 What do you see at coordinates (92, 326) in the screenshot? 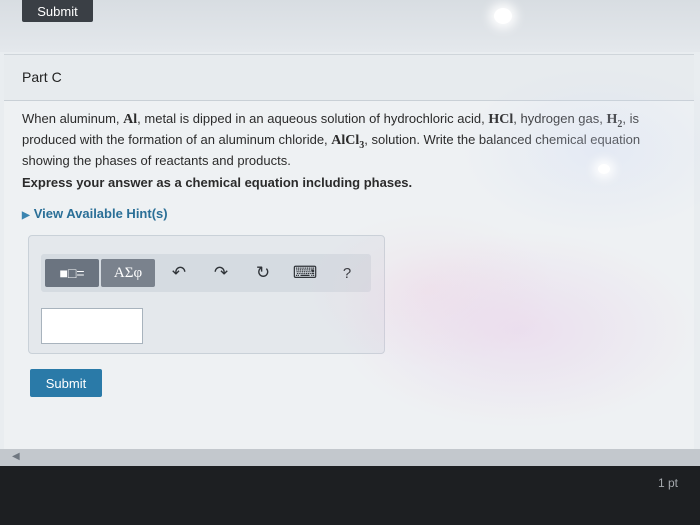
I see `answer-input` at bounding box center [92, 326].